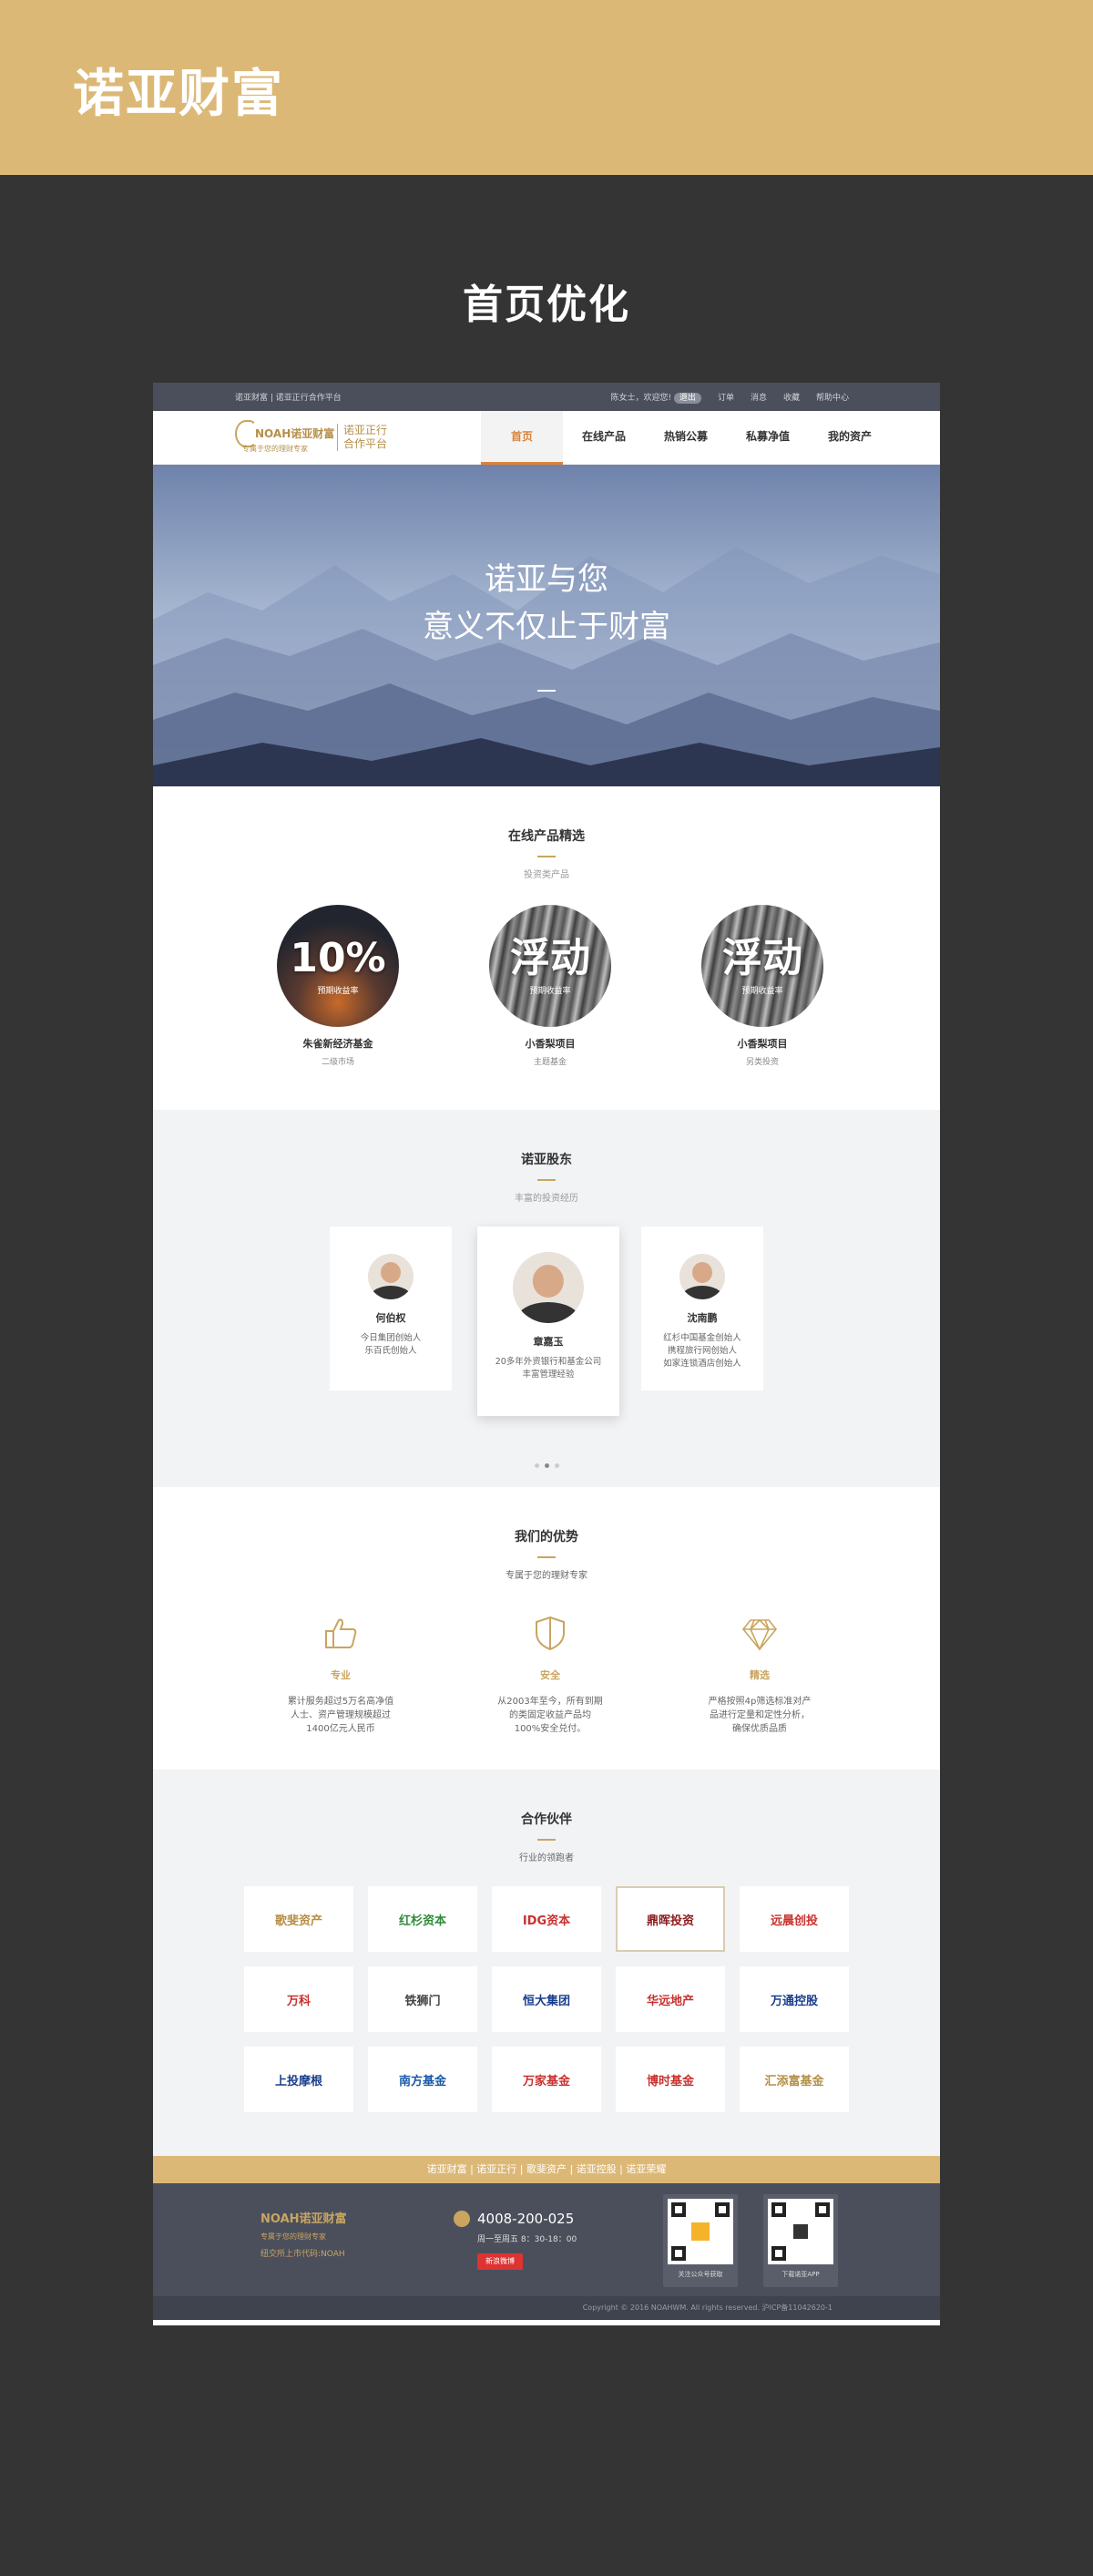 The width and height of the screenshot is (1093, 2576). I want to click on shareholder-card-active: 章嘉玉 20多年外资银行和基金公司 丰富管理经验, so click(548, 1321).